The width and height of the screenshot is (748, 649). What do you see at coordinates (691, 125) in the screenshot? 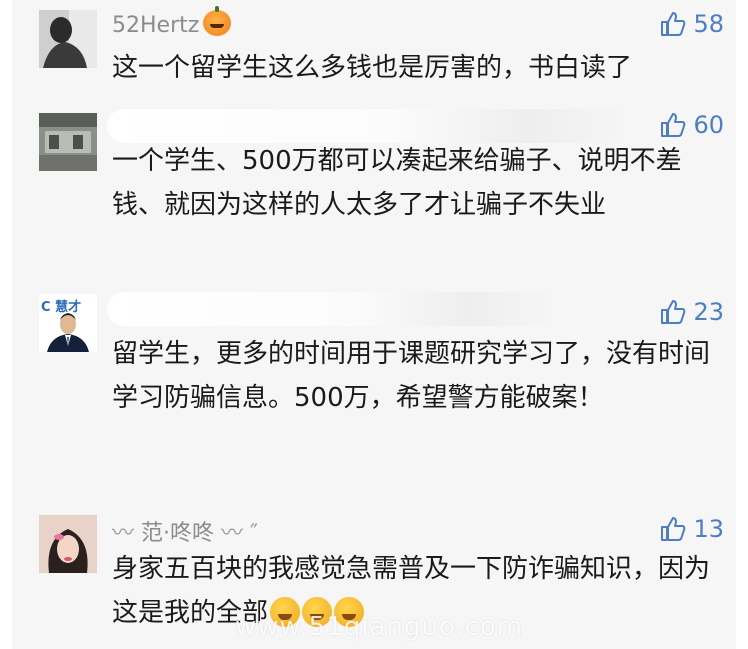
I see `like-button: 60` at bounding box center [691, 125].